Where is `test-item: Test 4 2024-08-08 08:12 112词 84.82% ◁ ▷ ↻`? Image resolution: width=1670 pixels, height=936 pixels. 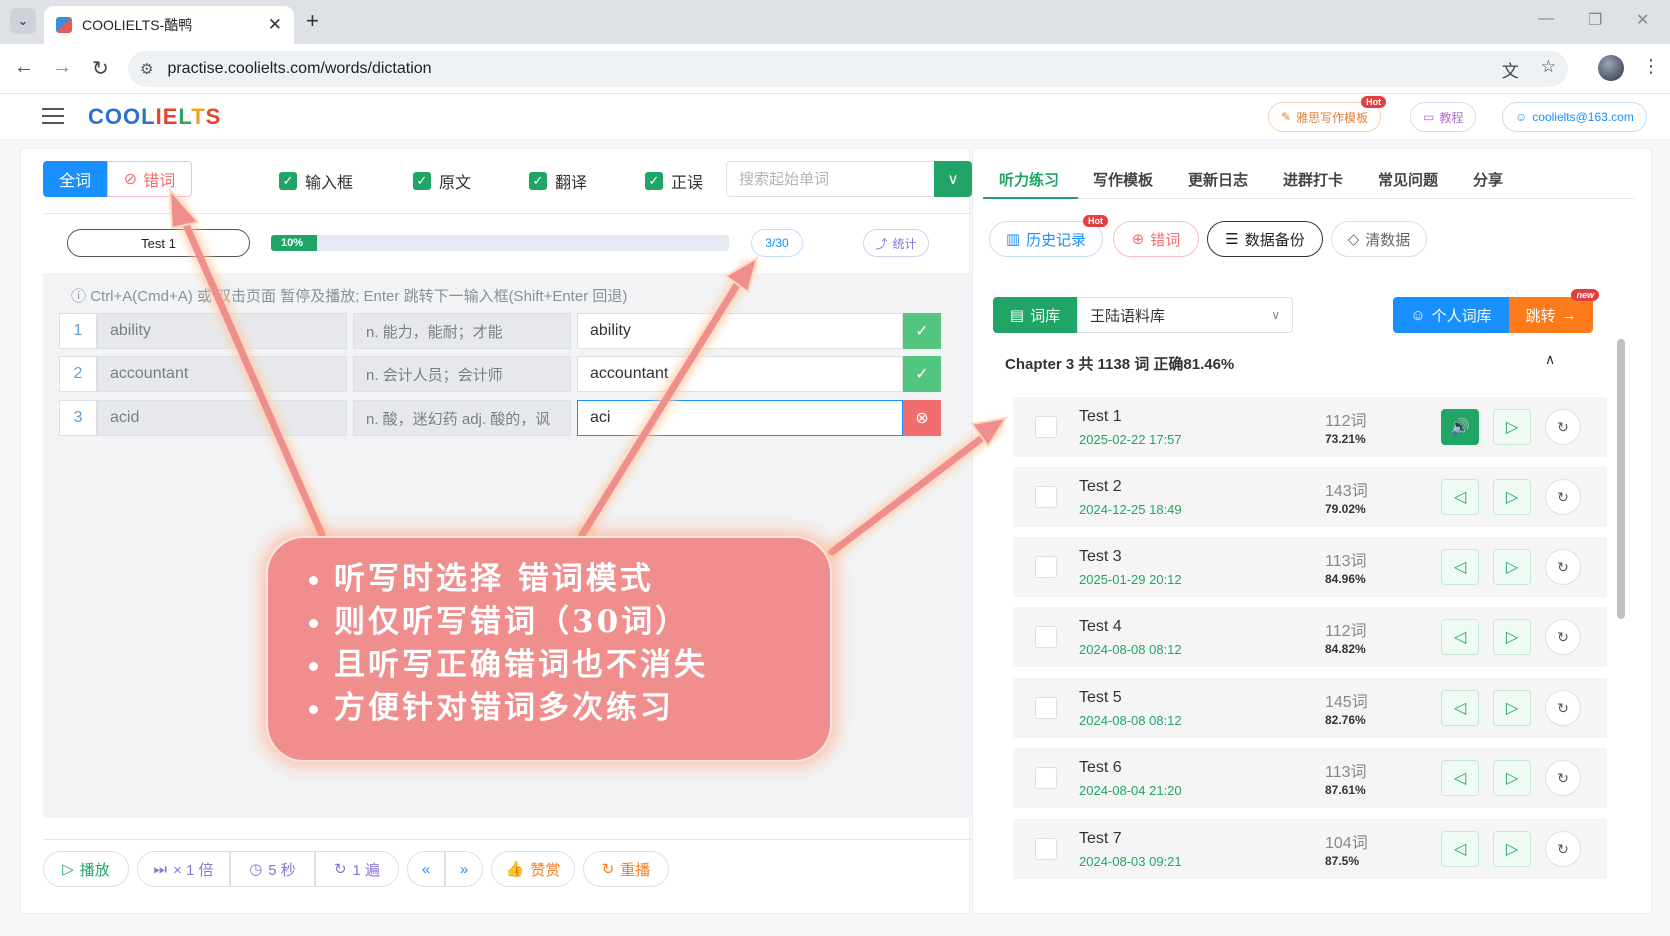 test-item: Test 4 2024-08-08 08:12 112词 84.82% ◁ ▷ ↻ is located at coordinates (1310, 637).